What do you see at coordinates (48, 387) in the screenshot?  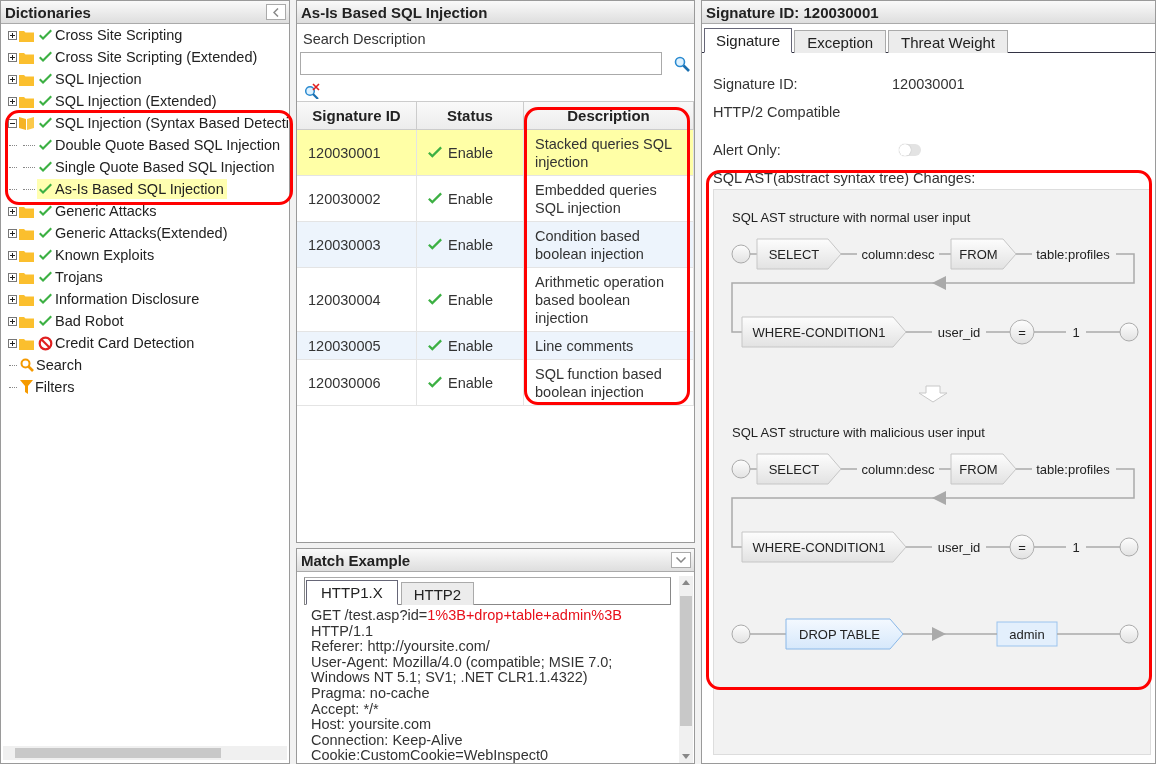 I see `tree-item: Filters` at bounding box center [48, 387].